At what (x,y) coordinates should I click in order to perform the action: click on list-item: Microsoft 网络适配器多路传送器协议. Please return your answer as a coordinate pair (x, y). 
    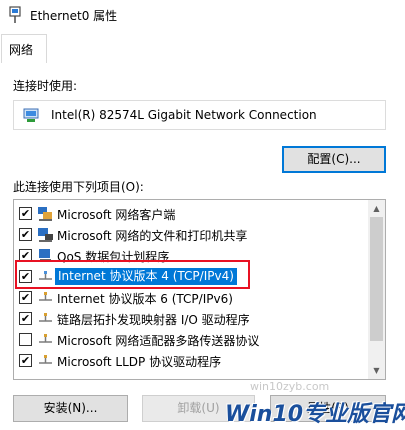
    Looking at the image, I should click on (191, 339).